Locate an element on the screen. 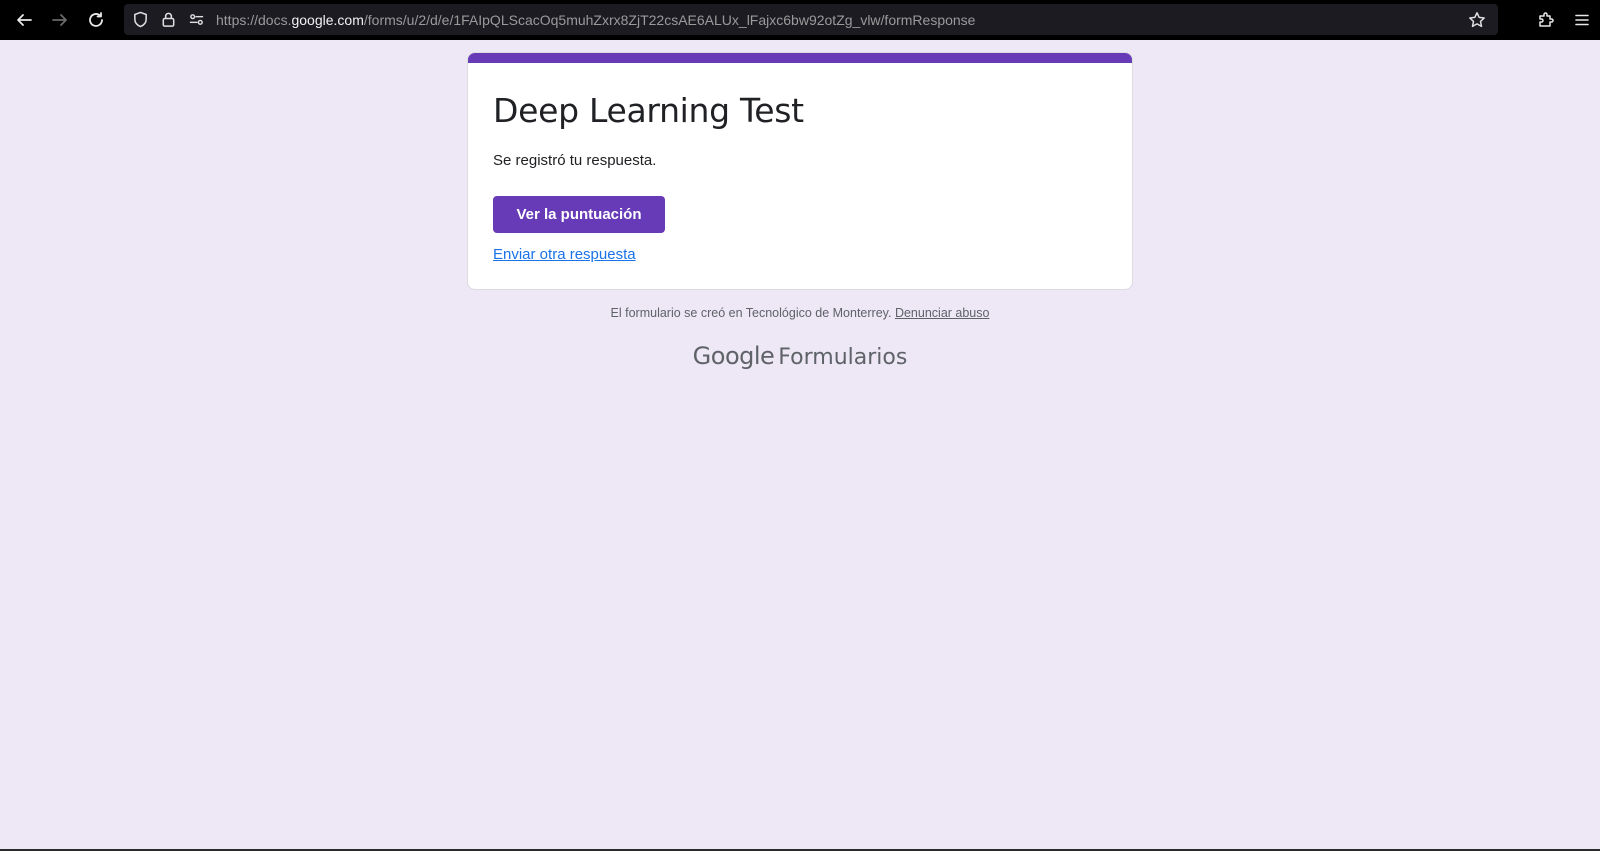  forward-button is located at coordinates (60, 20).